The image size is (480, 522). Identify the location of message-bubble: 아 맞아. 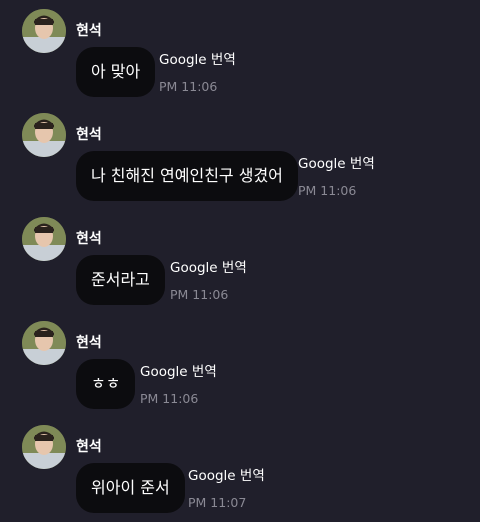
(116, 72).